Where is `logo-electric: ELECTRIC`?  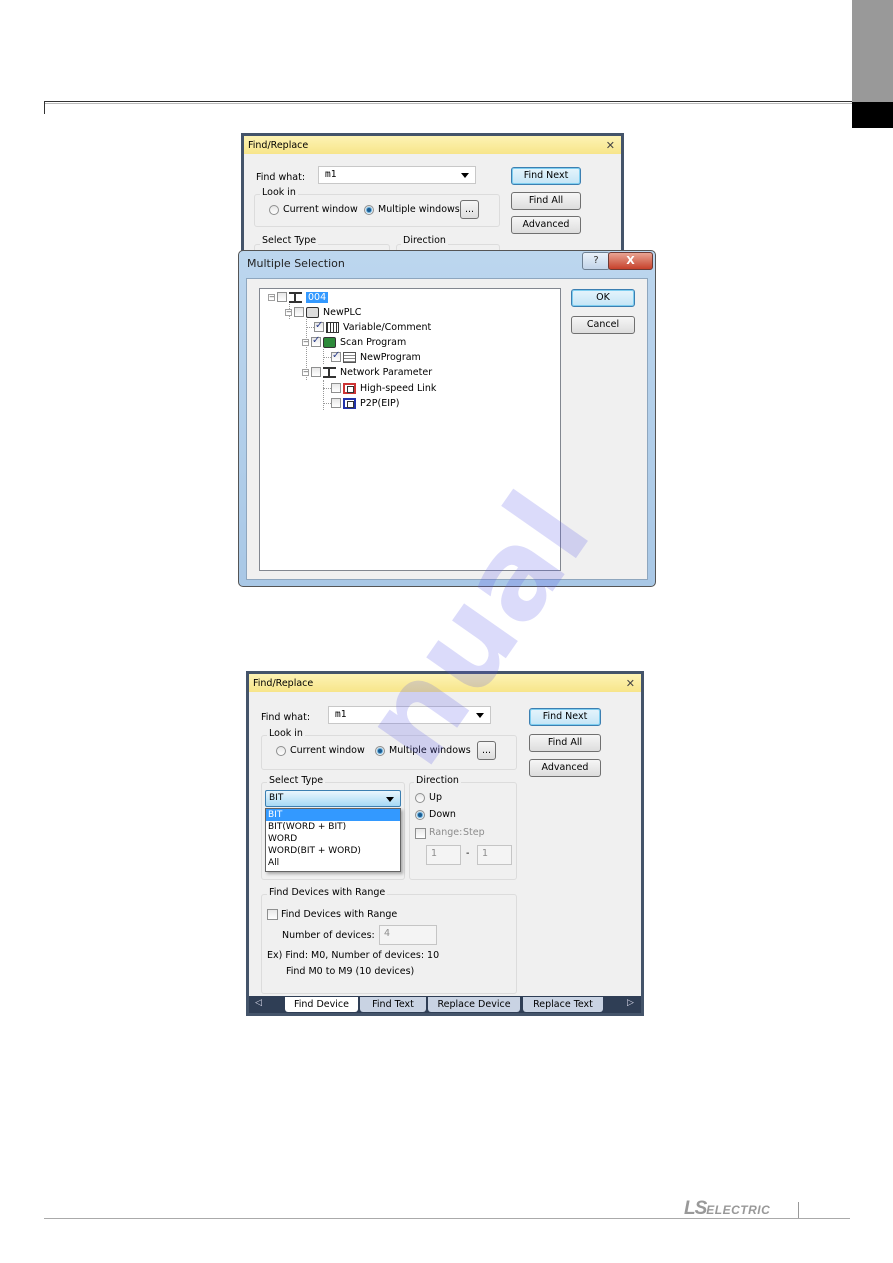
logo-electric: ELECTRIC is located at coordinates (738, 1210).